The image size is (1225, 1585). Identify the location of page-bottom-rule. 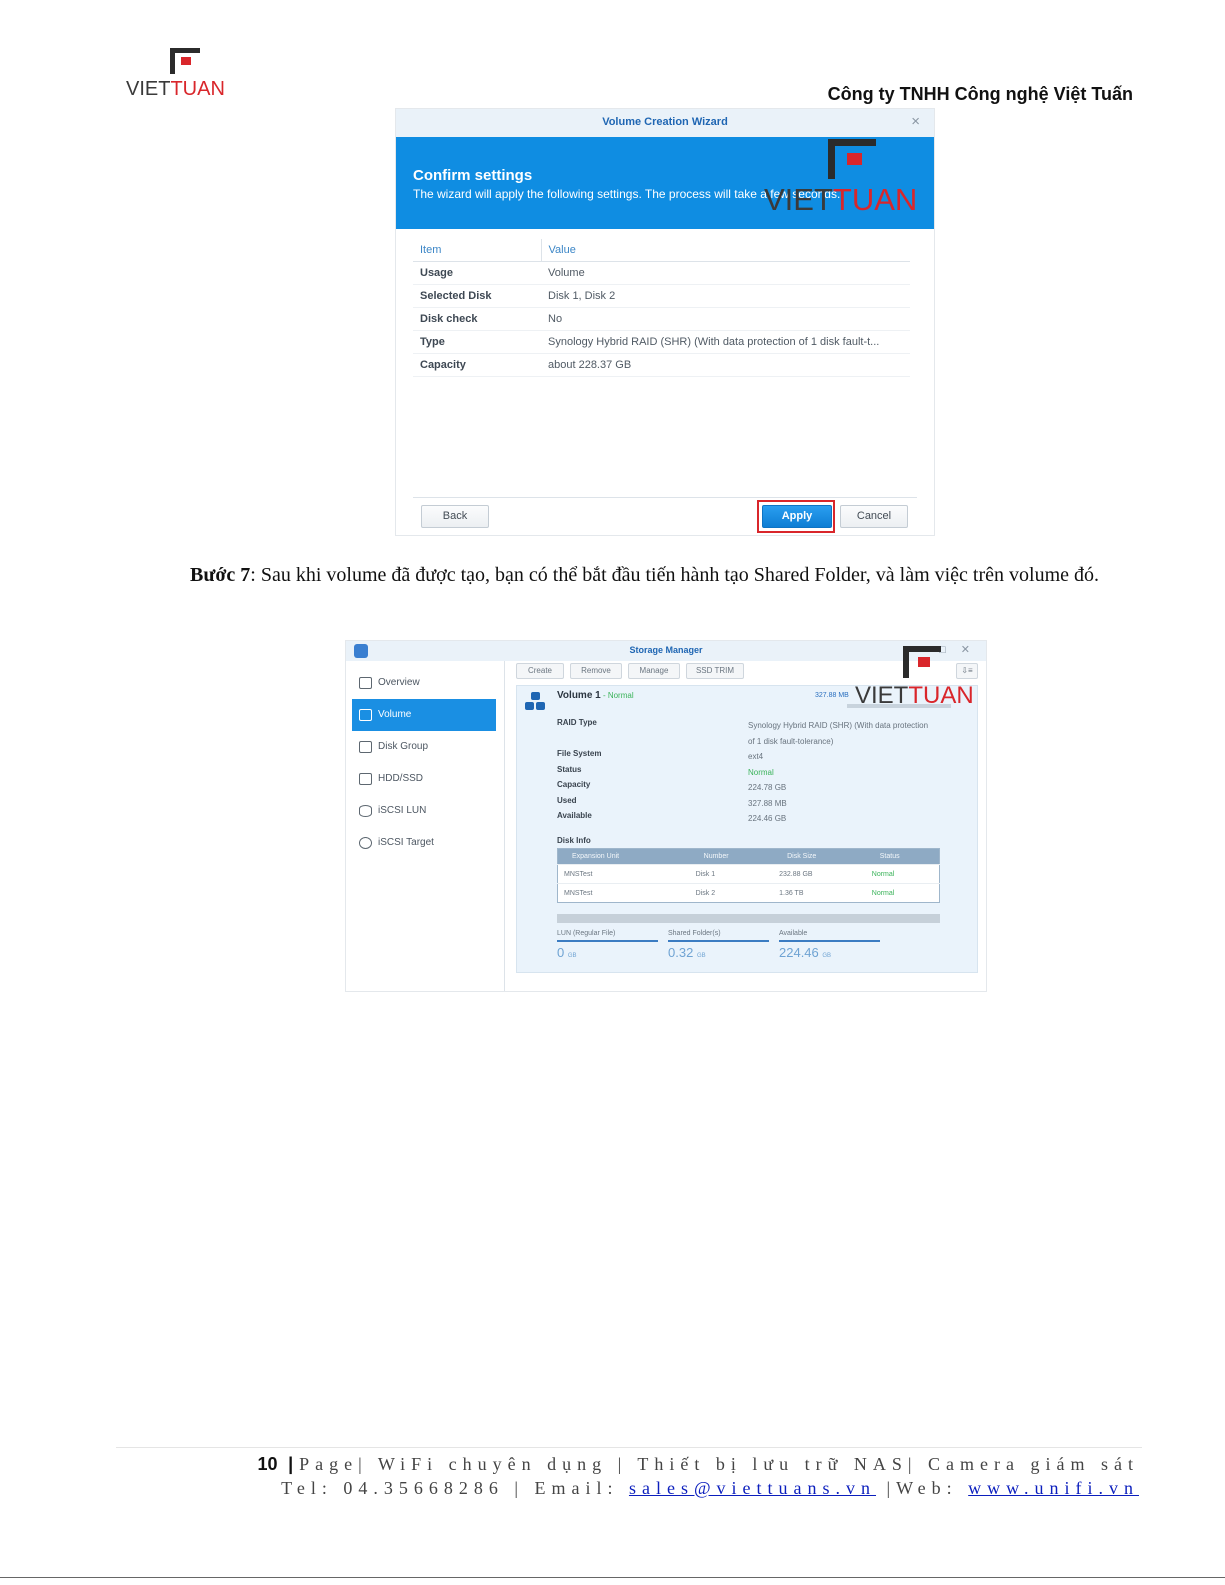
(612, 1577).